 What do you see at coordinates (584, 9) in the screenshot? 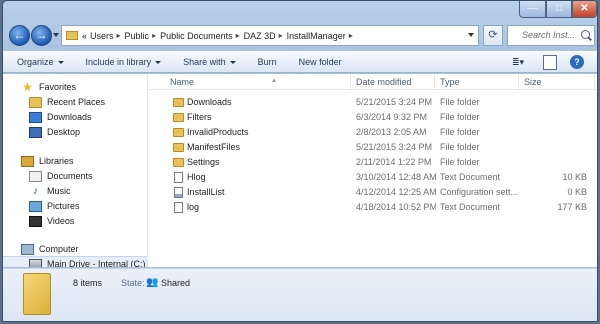
I see `close-button: ✕` at bounding box center [584, 9].